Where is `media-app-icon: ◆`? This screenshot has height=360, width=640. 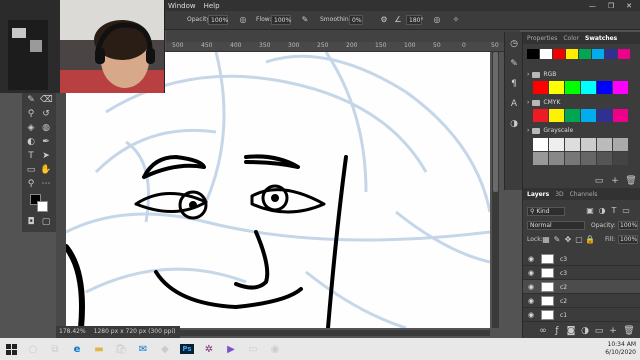
media-app-icon: ◆ is located at coordinates (165, 349).